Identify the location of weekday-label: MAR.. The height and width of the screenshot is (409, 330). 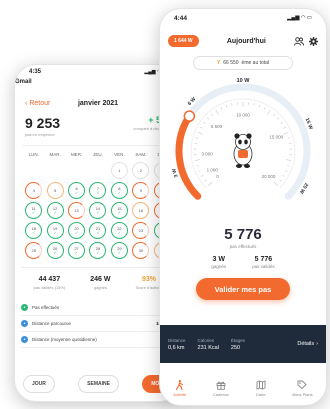
(55, 154).